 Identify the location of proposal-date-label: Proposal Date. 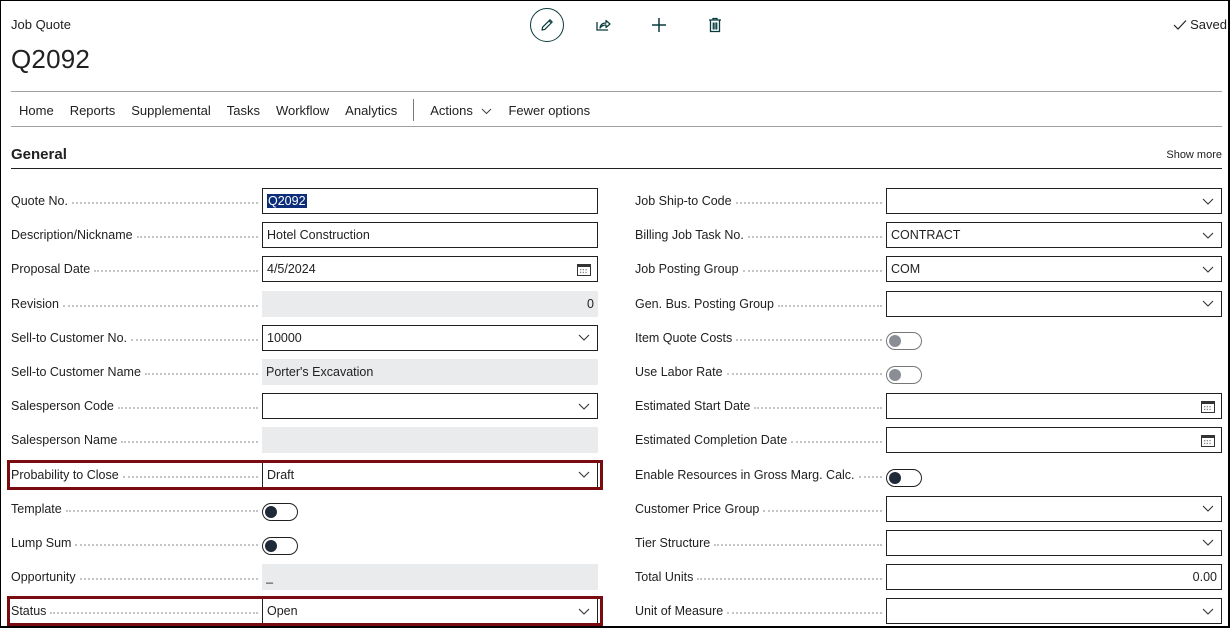
(136, 269).